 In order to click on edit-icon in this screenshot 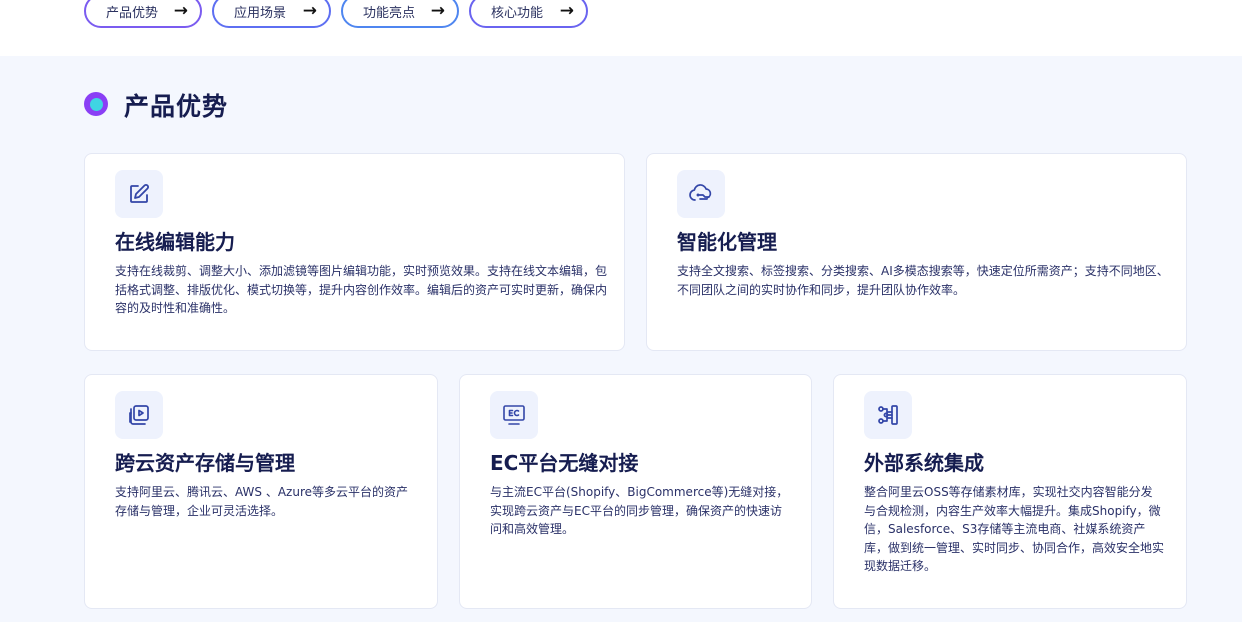, I will do `click(139, 194)`.